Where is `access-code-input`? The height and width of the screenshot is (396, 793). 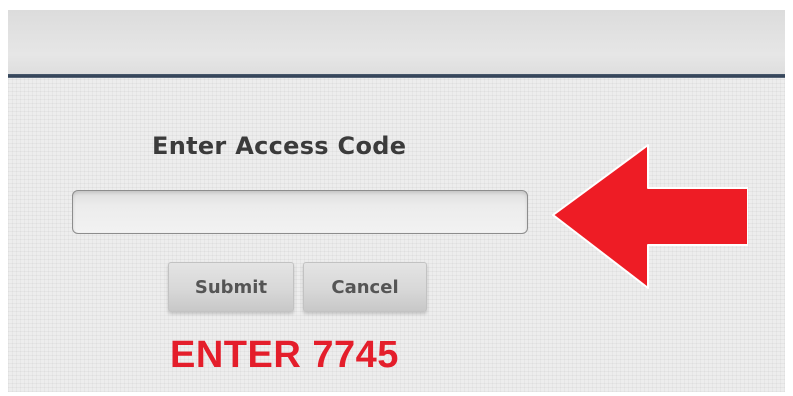 access-code-input is located at coordinates (300, 212).